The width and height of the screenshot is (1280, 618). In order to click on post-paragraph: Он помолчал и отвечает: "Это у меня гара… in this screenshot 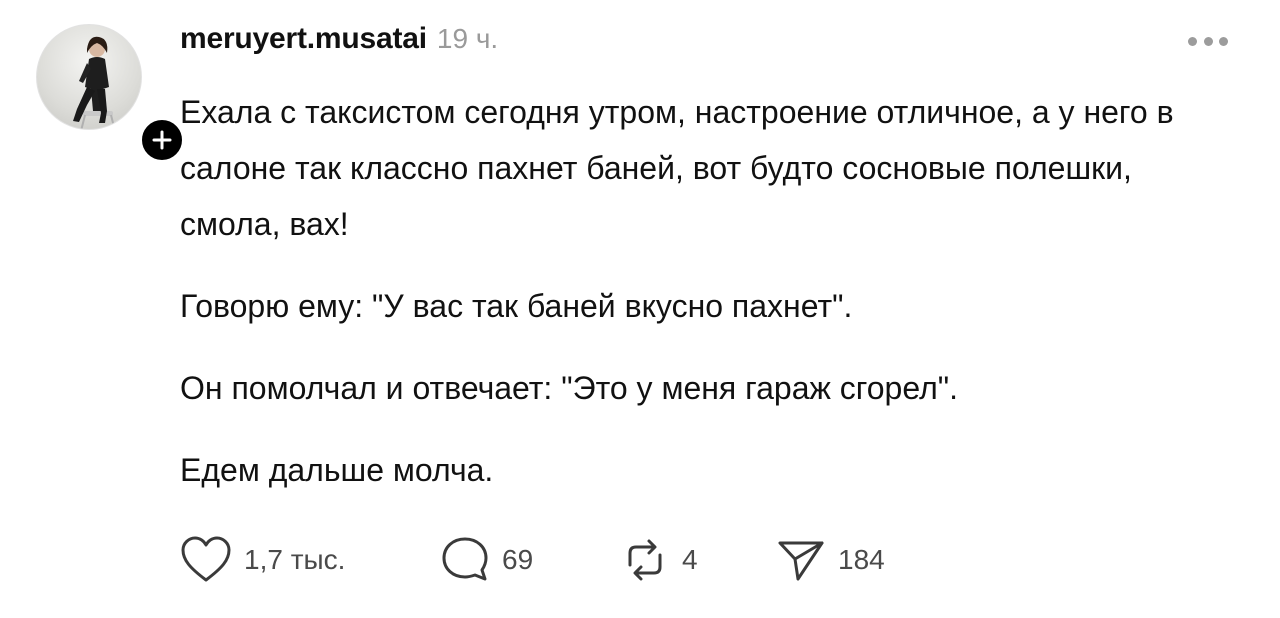, I will do `click(569, 388)`.